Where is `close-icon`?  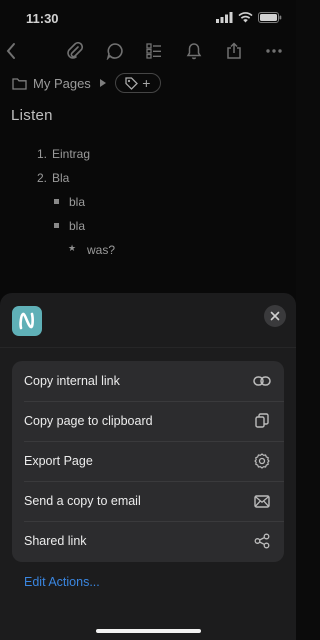 close-icon is located at coordinates (275, 316).